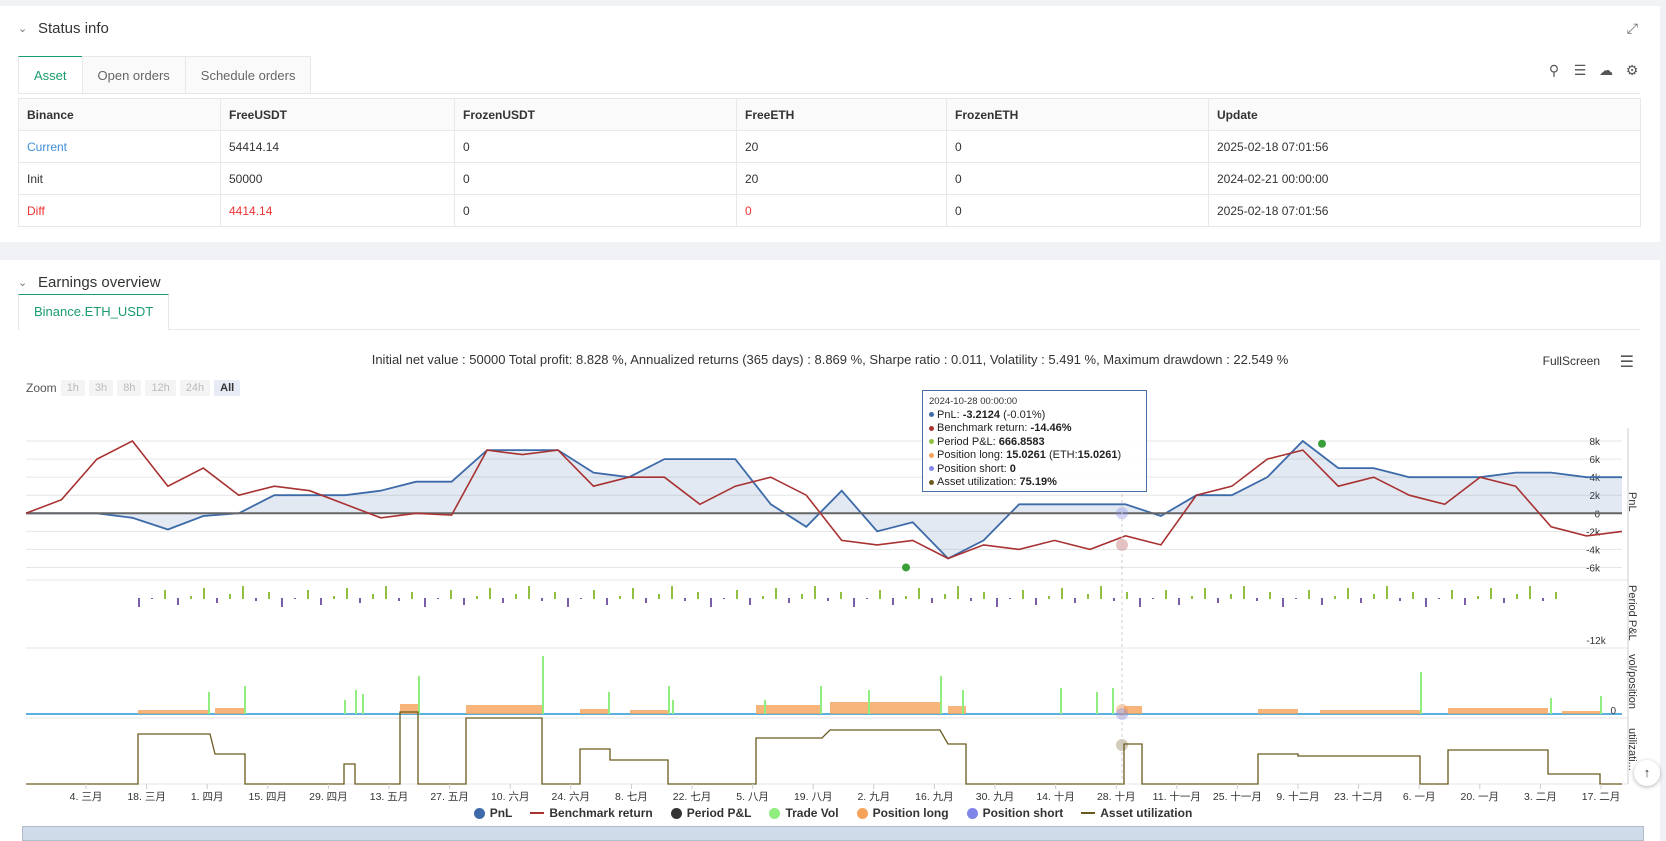 The width and height of the screenshot is (1666, 841). What do you see at coordinates (510, 797) in the screenshot?
I see `x-tick-label: 10. 六月` at bounding box center [510, 797].